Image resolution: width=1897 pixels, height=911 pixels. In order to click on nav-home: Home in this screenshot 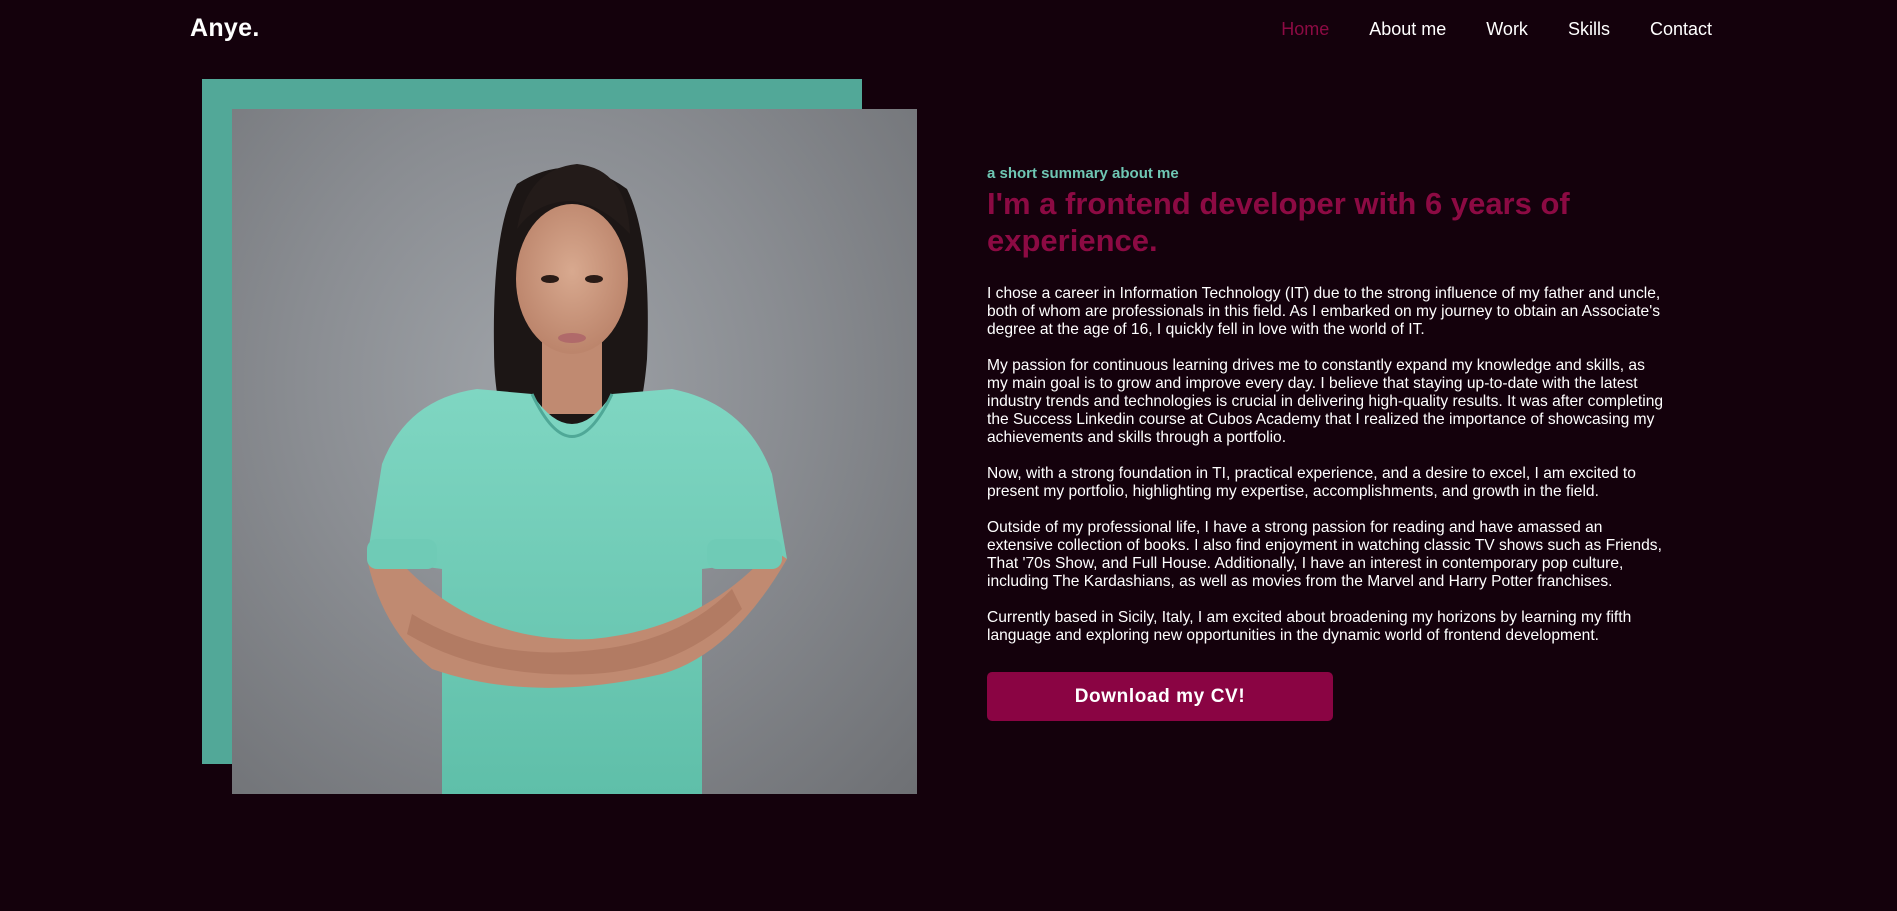, I will do `click(1305, 29)`.